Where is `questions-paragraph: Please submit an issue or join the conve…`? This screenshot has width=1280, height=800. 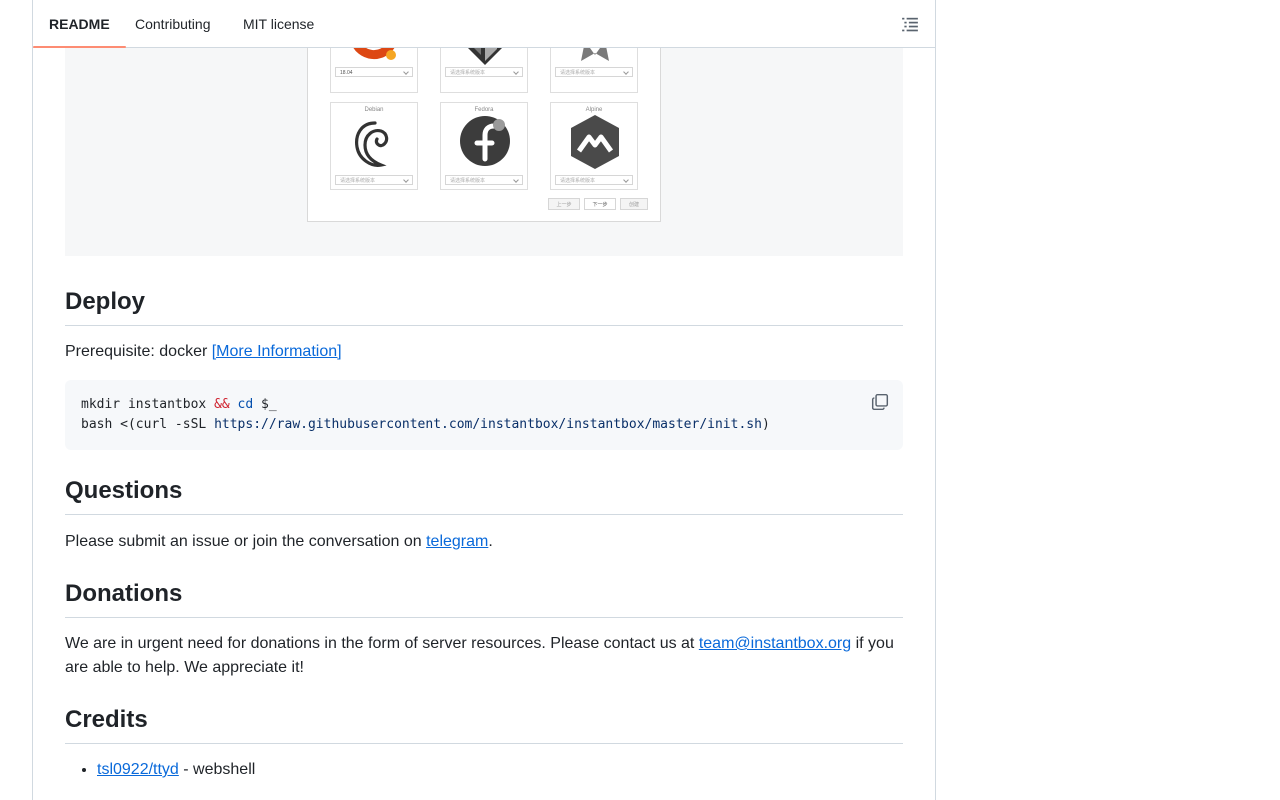 questions-paragraph: Please submit an issue or join the conve… is located at coordinates (279, 541).